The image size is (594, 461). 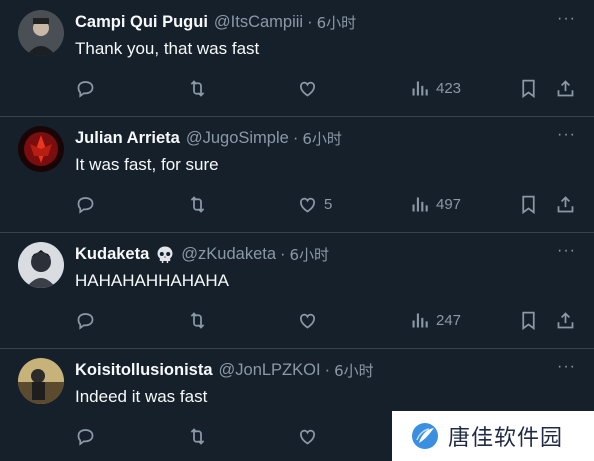 I want to click on author-name: Julian Arrieta, so click(x=127, y=138).